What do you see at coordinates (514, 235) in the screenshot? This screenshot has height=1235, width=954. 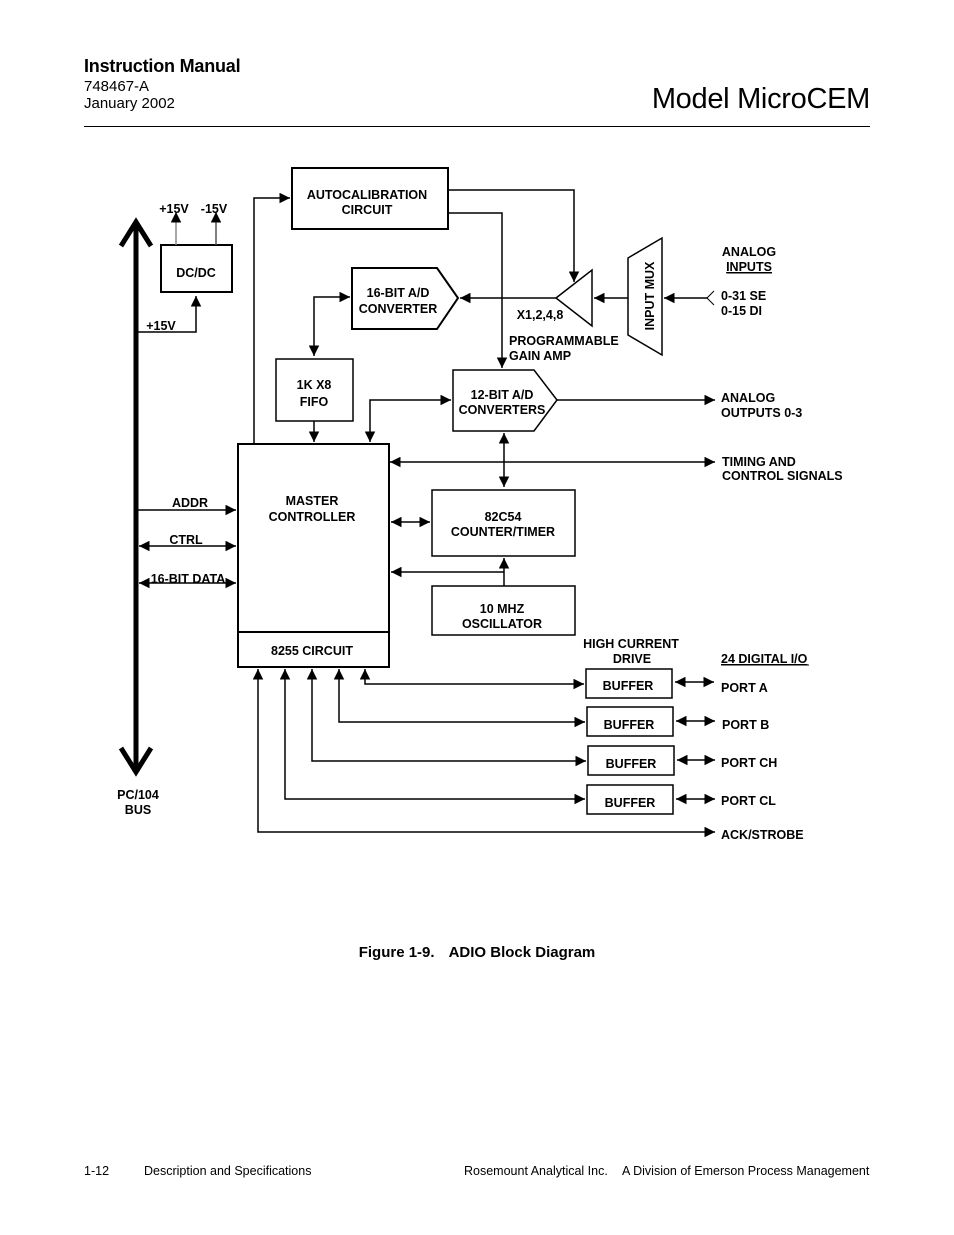 I see `autocal-to-pga-line` at bounding box center [514, 235].